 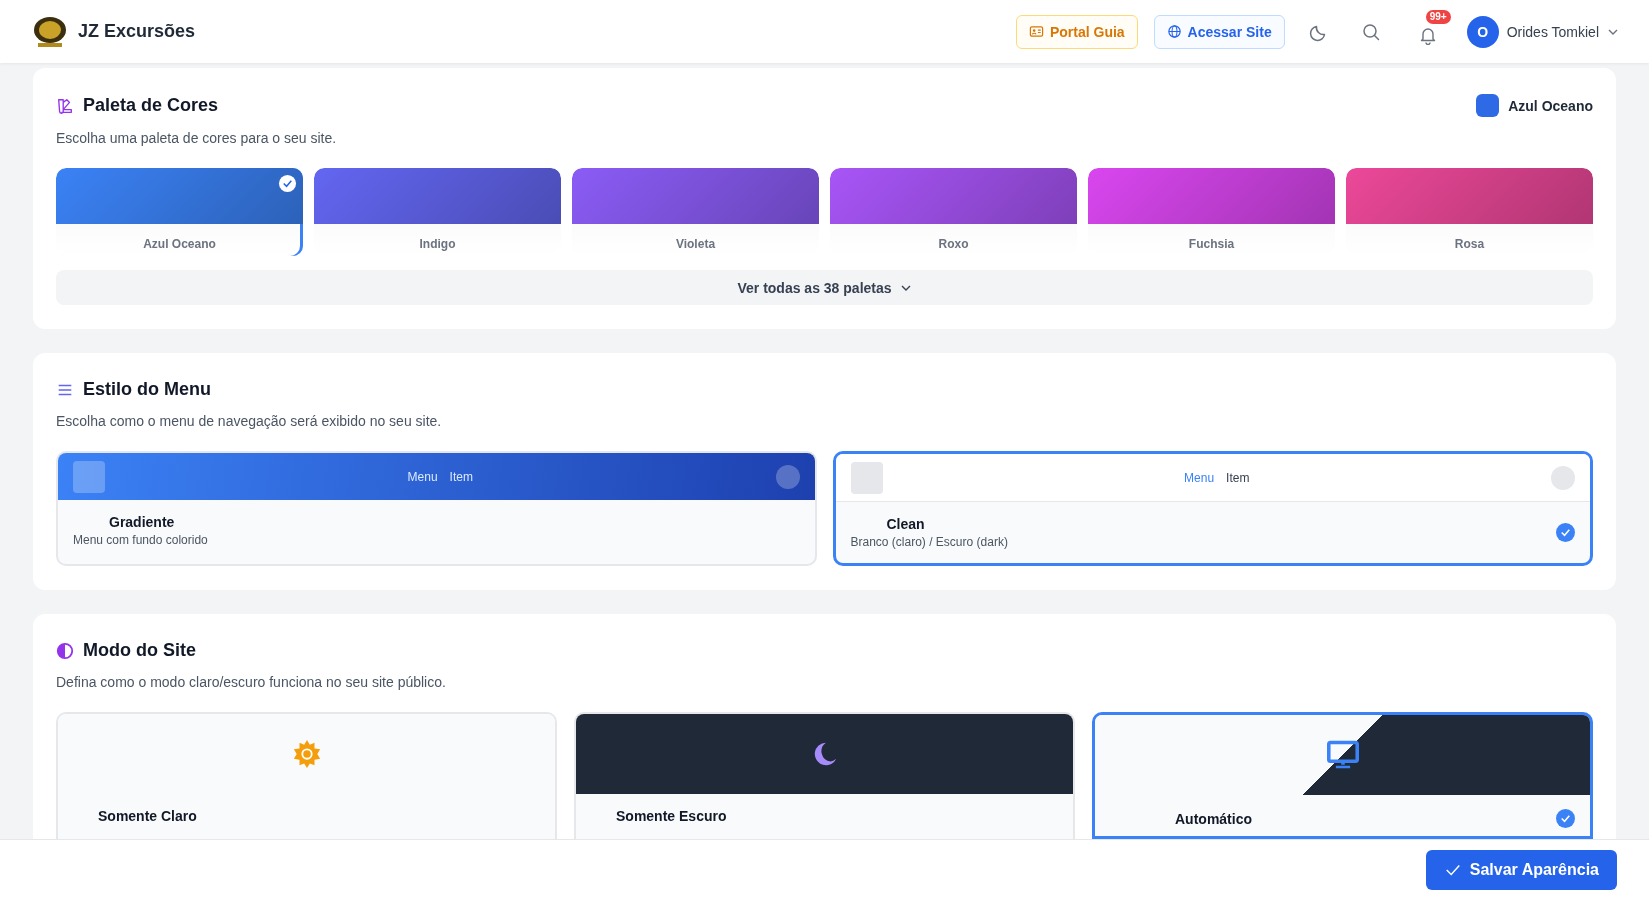 I want to click on access-site-button: Acessar Site, so click(x=1219, y=31).